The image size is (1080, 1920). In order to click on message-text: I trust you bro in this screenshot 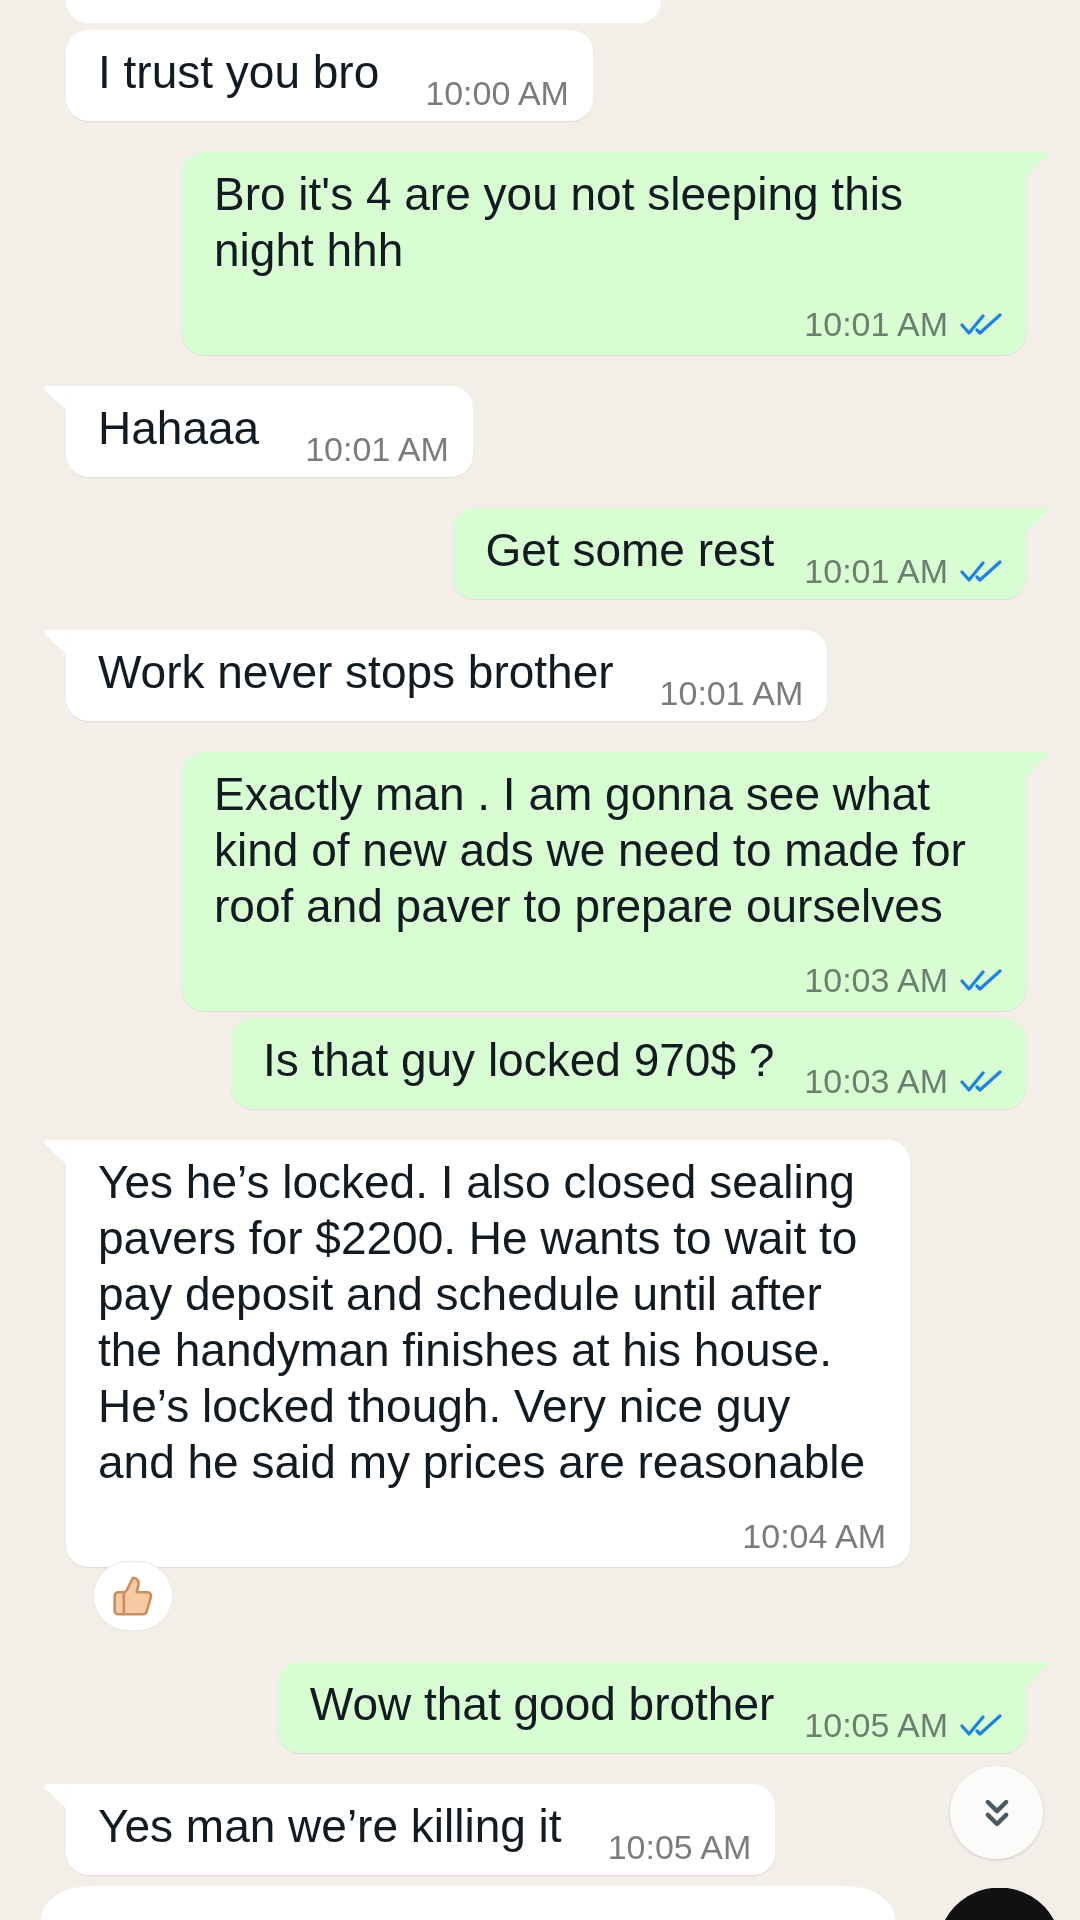, I will do `click(239, 72)`.